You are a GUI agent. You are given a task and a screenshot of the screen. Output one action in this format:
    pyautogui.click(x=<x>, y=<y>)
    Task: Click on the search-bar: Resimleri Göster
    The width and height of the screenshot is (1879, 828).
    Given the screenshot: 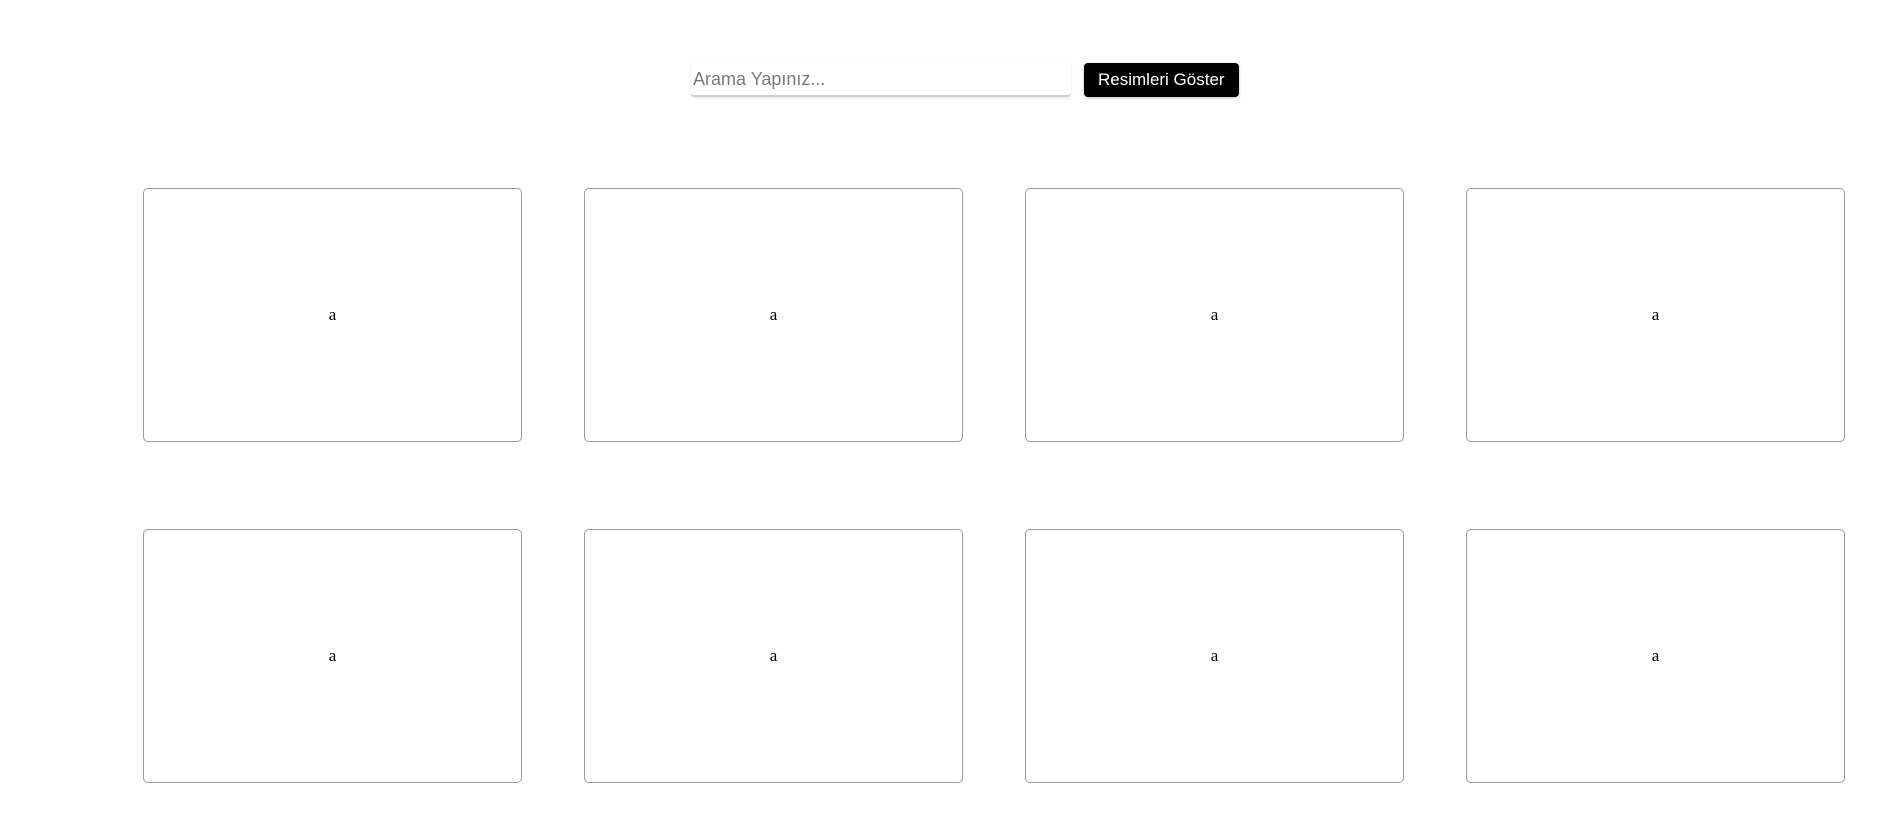 What is the action you would take?
    pyautogui.click(x=965, y=80)
    